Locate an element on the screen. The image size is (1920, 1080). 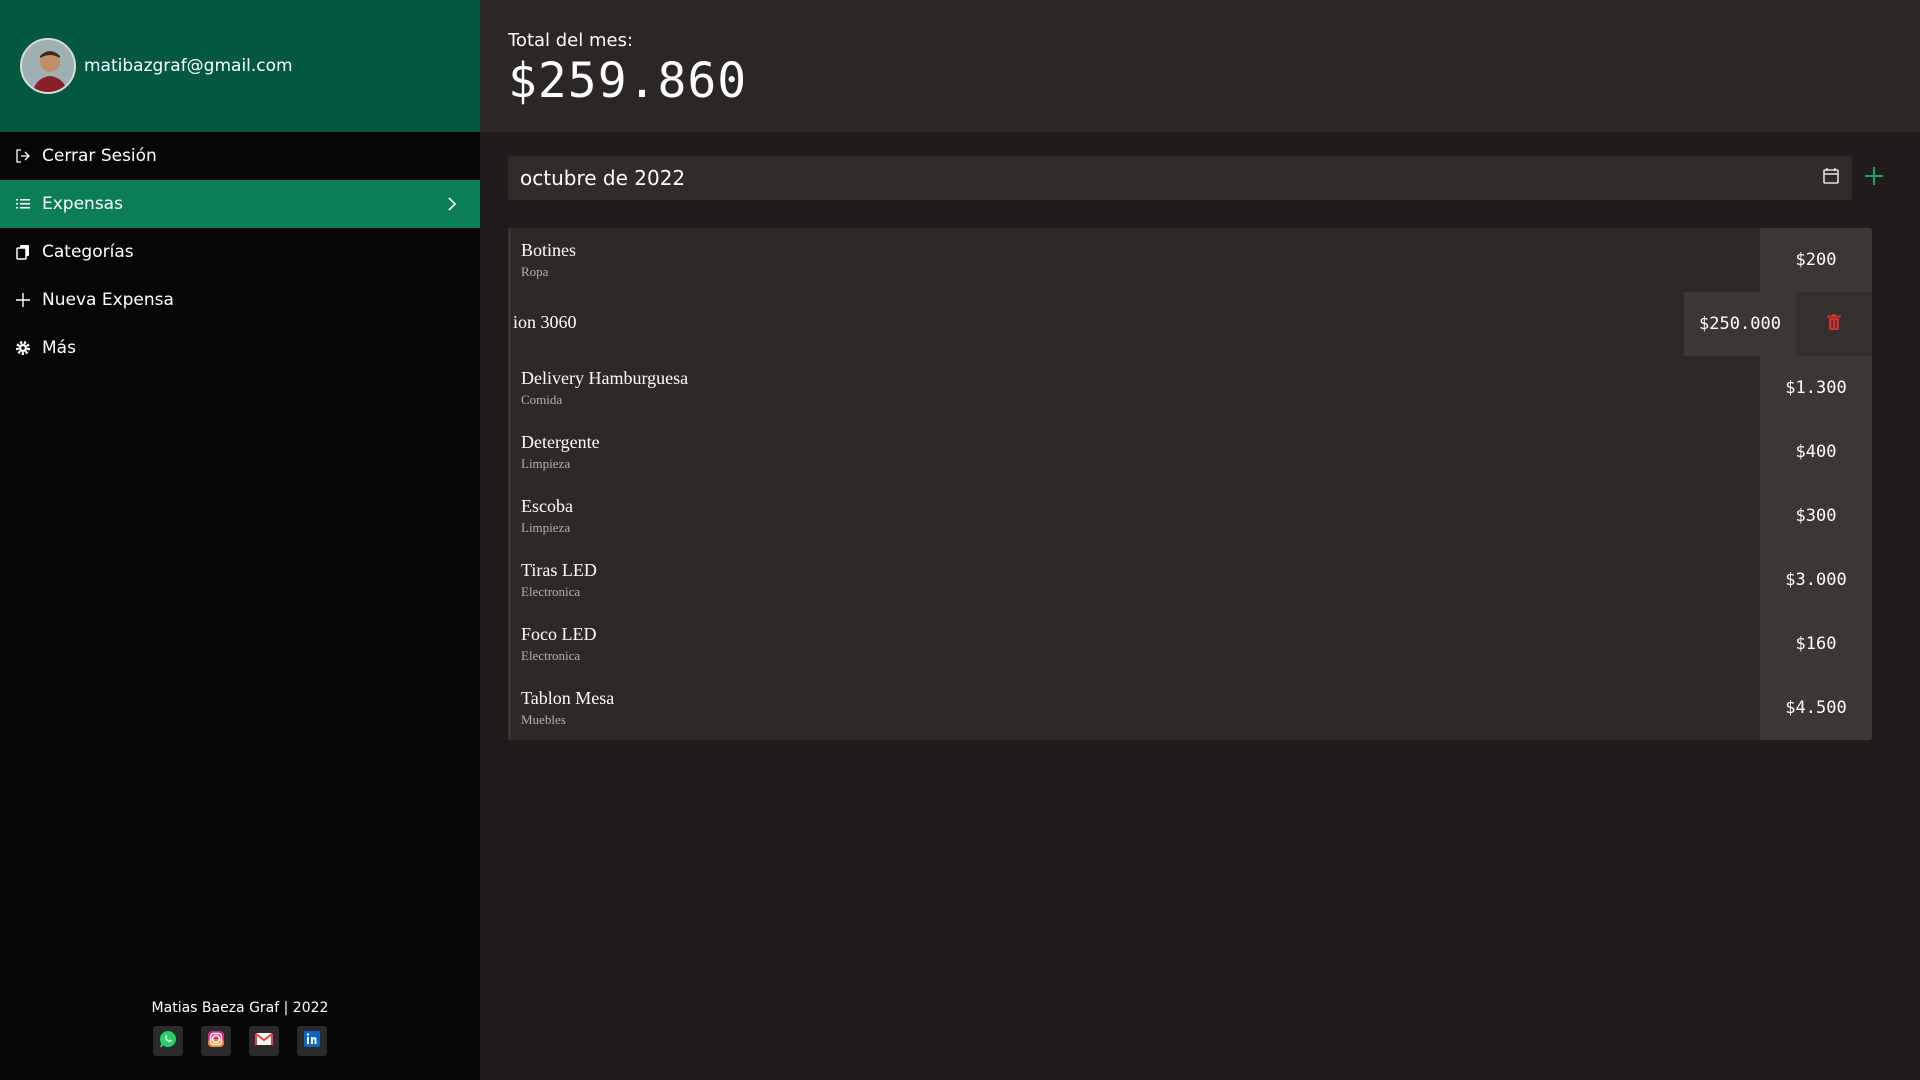
expense-name: Botines is located at coordinates (549, 250).